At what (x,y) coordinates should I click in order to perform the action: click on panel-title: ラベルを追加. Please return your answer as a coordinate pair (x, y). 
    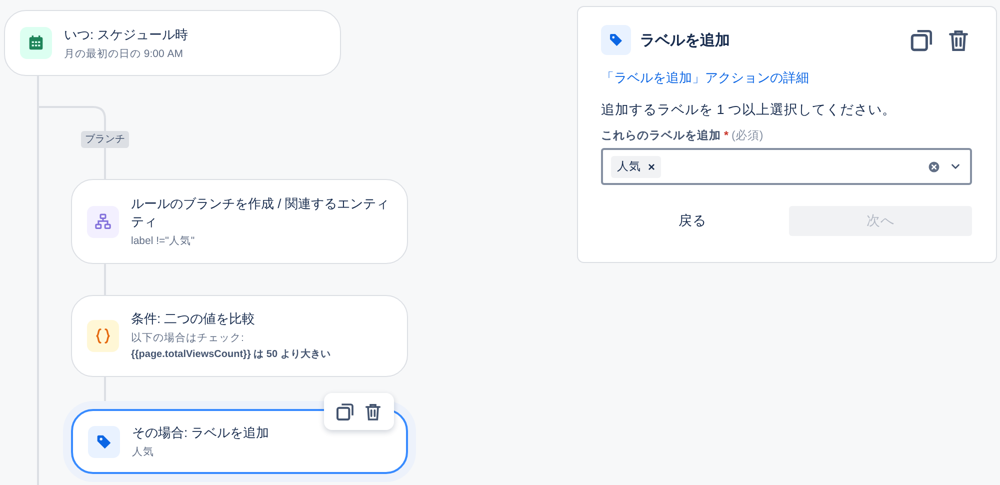
    Looking at the image, I should click on (685, 40).